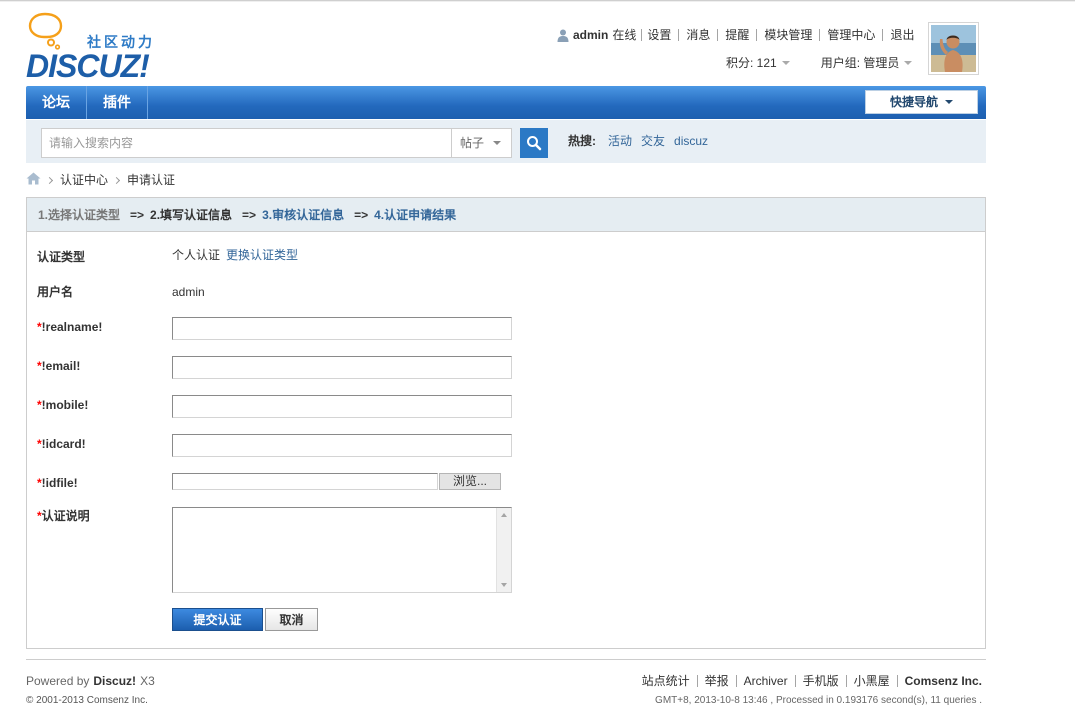 The width and height of the screenshot is (1075, 728). I want to click on realname-label-text: !realname!, so click(72, 327).